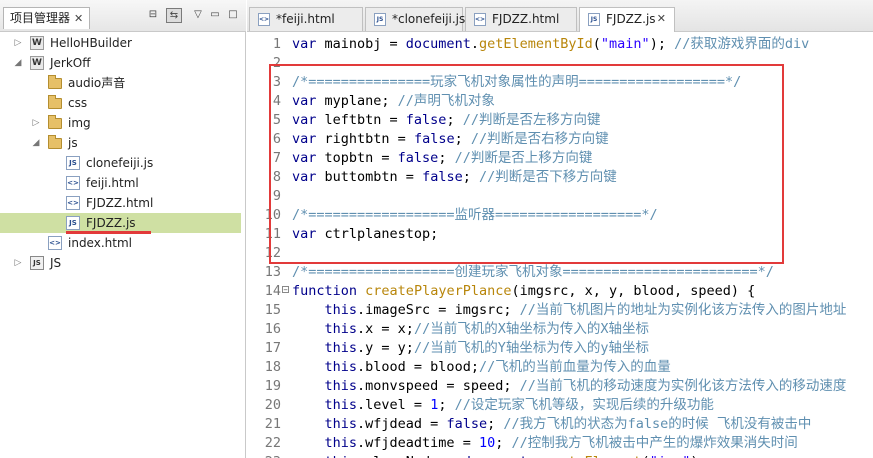  What do you see at coordinates (393, 101) in the screenshot?
I see `code-text: var myplane; //声明飞机对象` at bounding box center [393, 101].